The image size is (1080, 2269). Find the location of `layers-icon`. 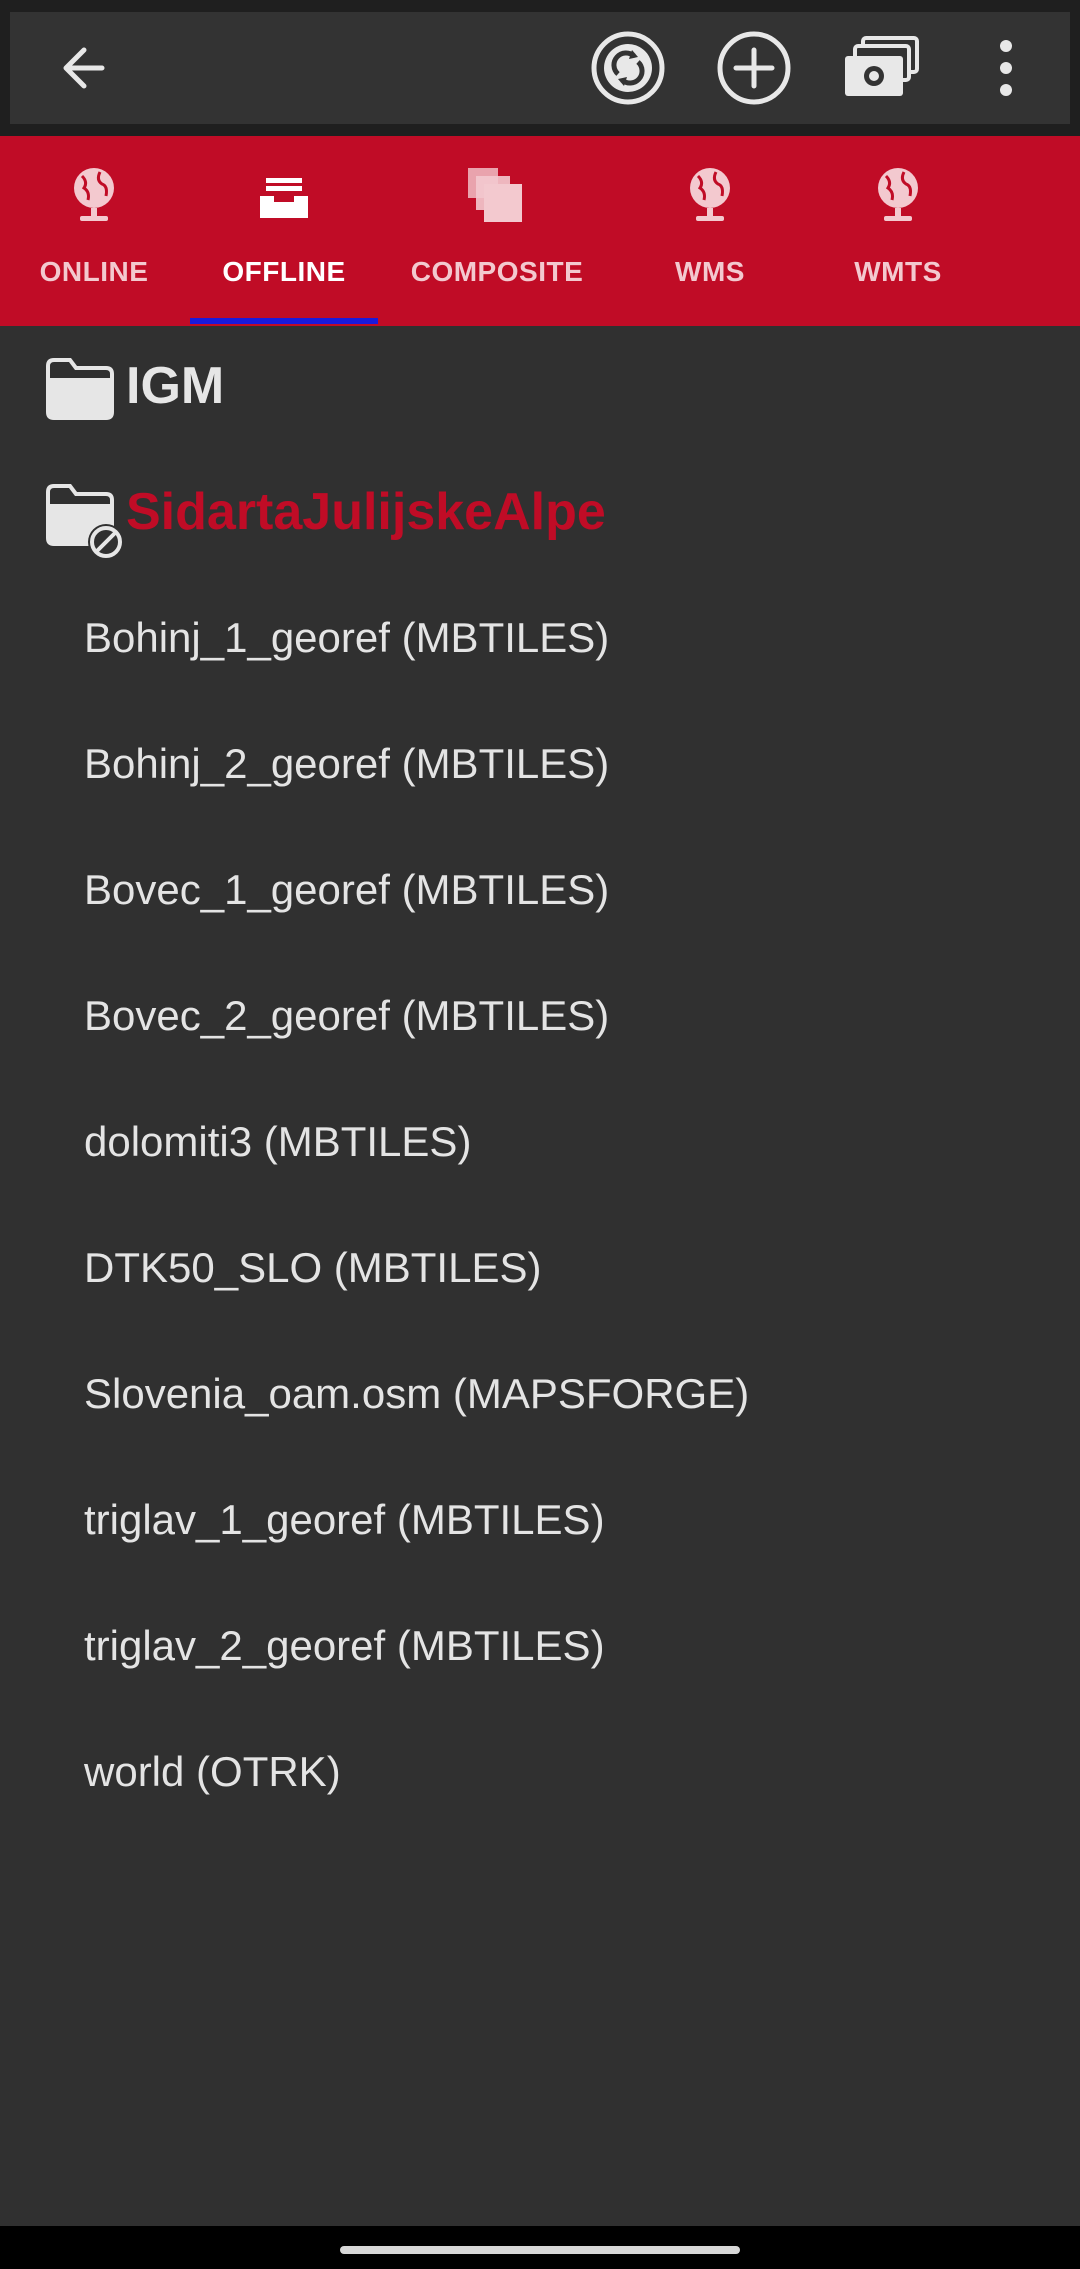

layers-icon is located at coordinates (495, 195).